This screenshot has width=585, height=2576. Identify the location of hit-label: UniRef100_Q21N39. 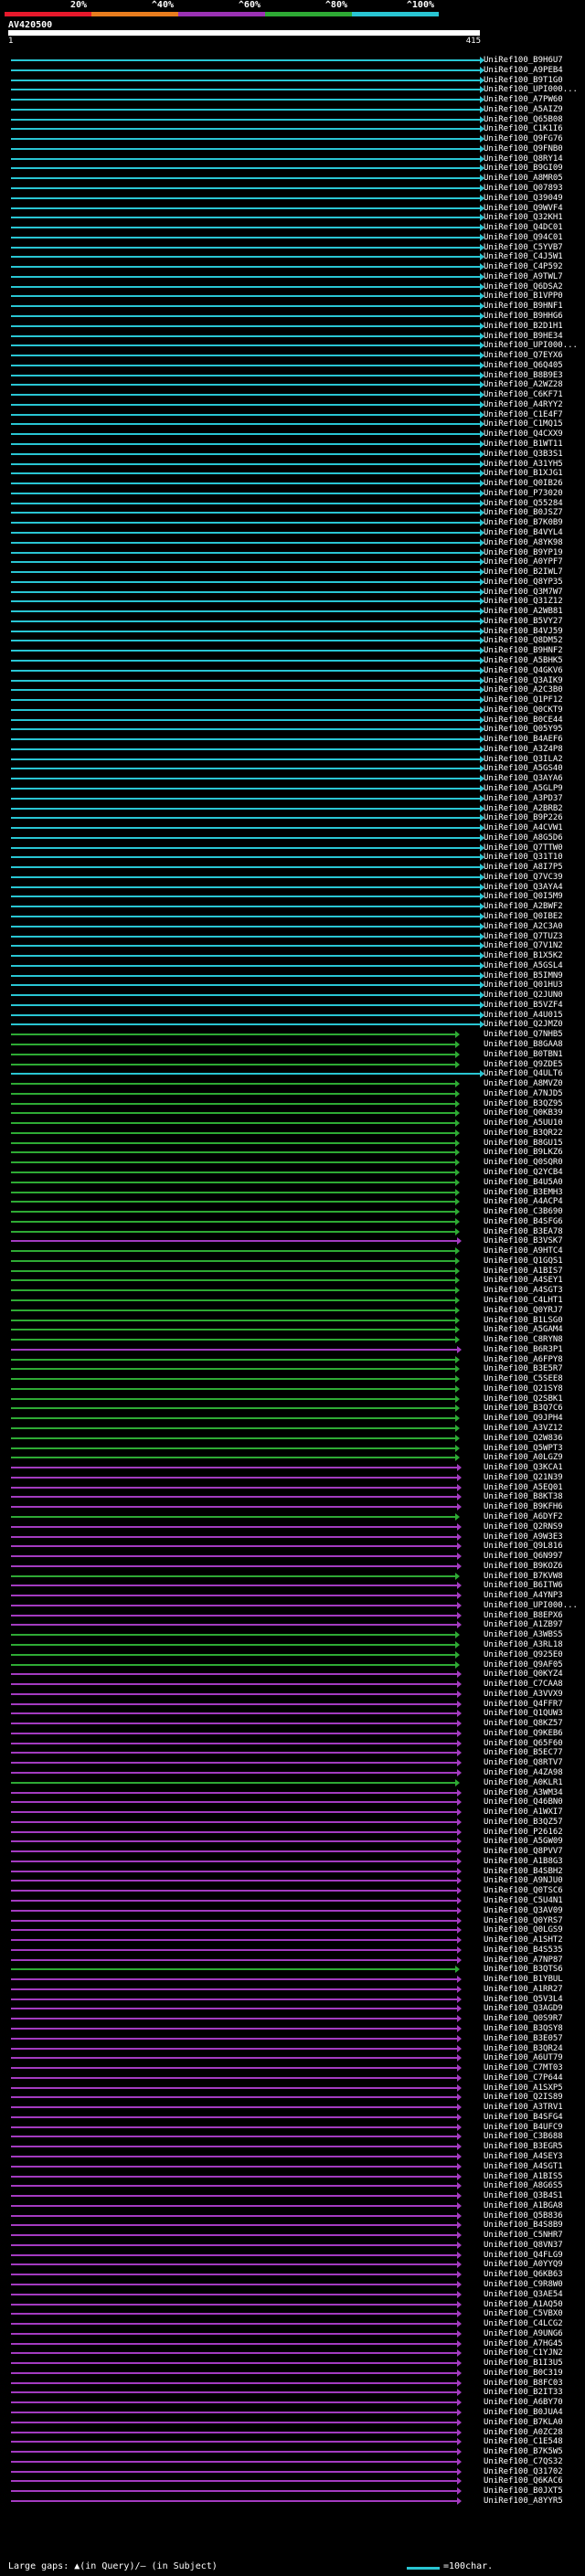
(523, 1477).